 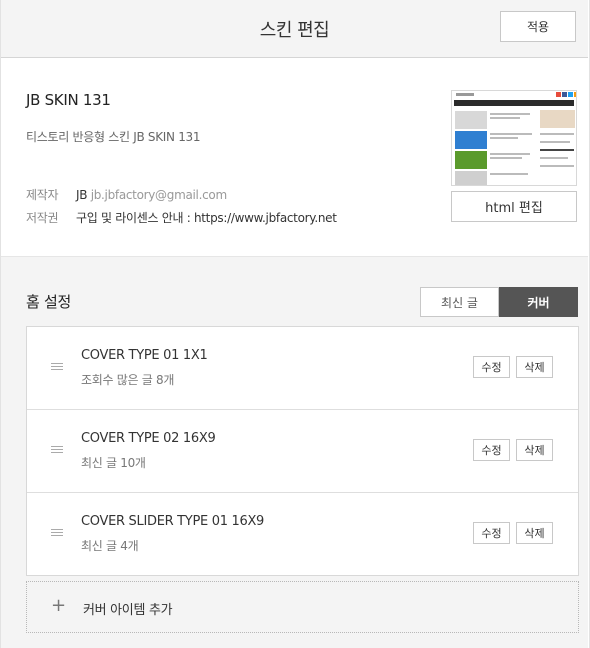 What do you see at coordinates (302, 607) in the screenshot?
I see `add-cover-item-button: + 커버 아이템 추가` at bounding box center [302, 607].